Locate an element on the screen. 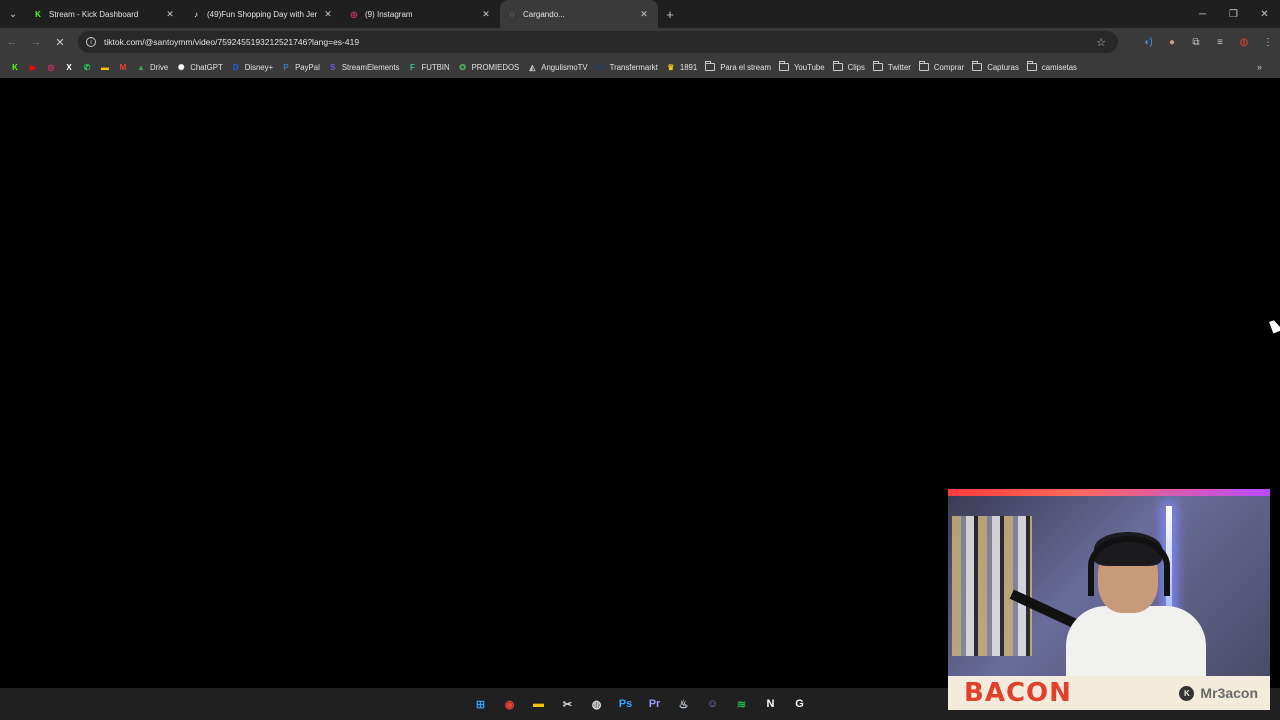  browser-tab: ♪ (49)Fun Shopping Day with Jer ✕ is located at coordinates (263, 14).